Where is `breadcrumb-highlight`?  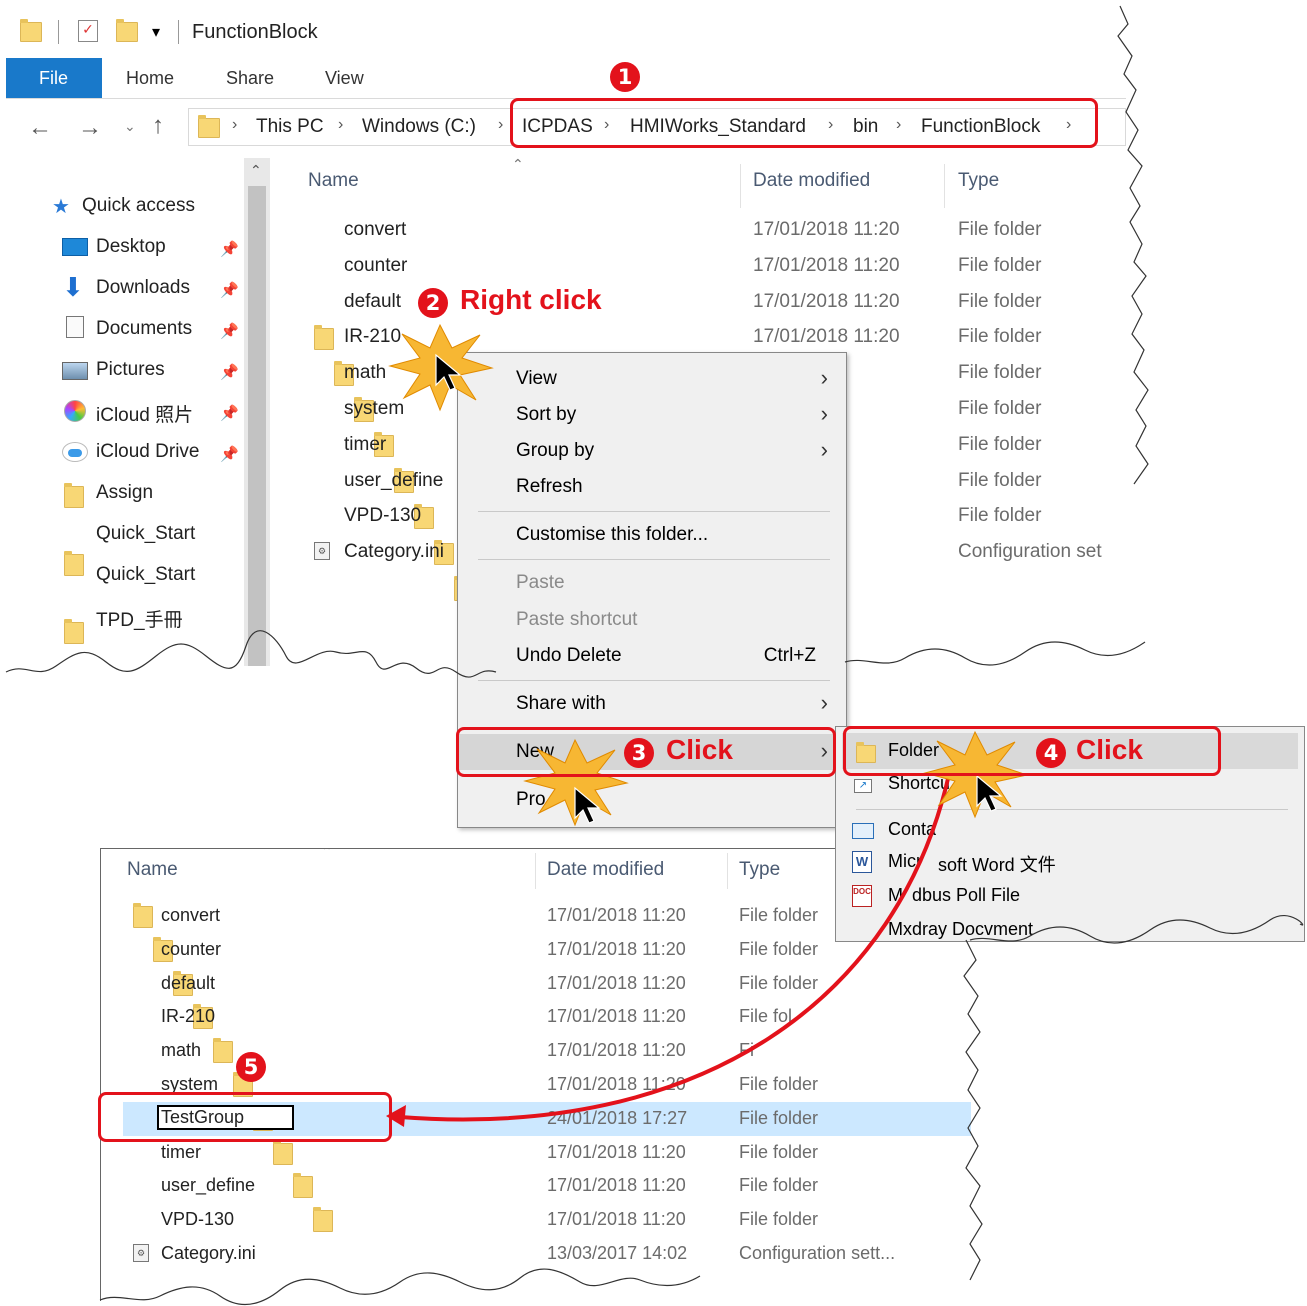
breadcrumb-highlight is located at coordinates (804, 123).